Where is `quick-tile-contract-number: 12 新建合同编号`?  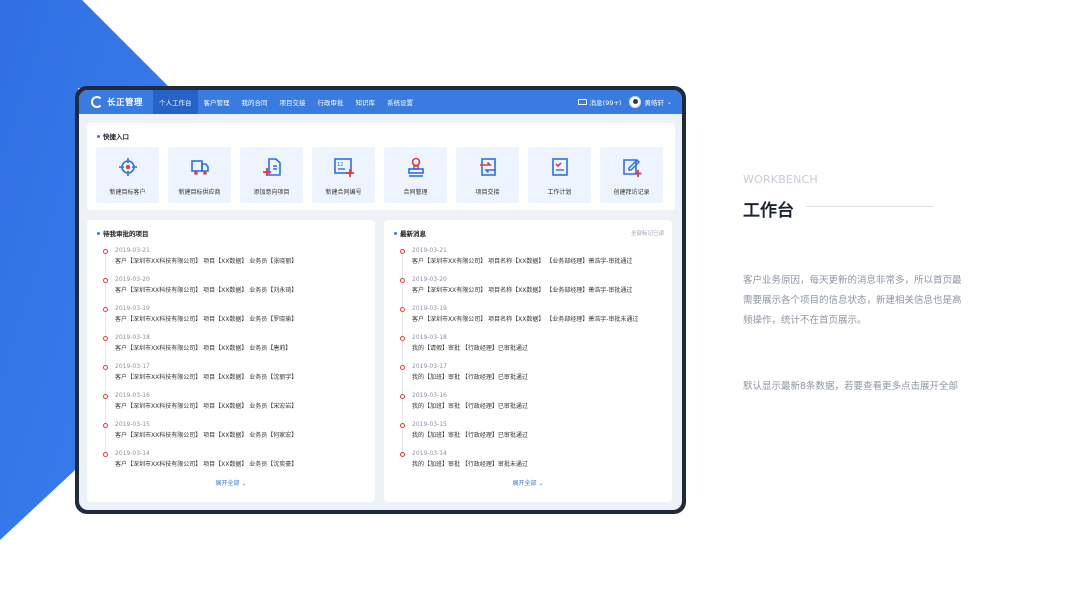
quick-tile-contract-number: 12 新建合同编号 is located at coordinates (343, 175).